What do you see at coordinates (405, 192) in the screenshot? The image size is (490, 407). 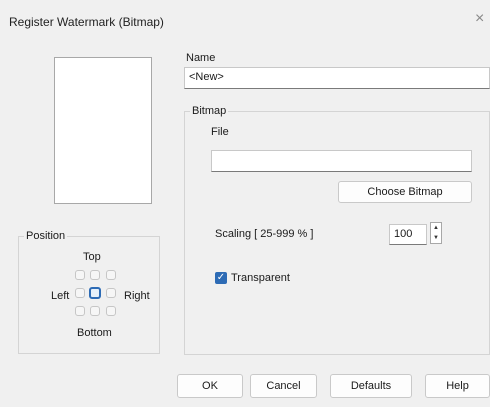 I see `choose-bitmap-button: Choose Bitmap` at bounding box center [405, 192].